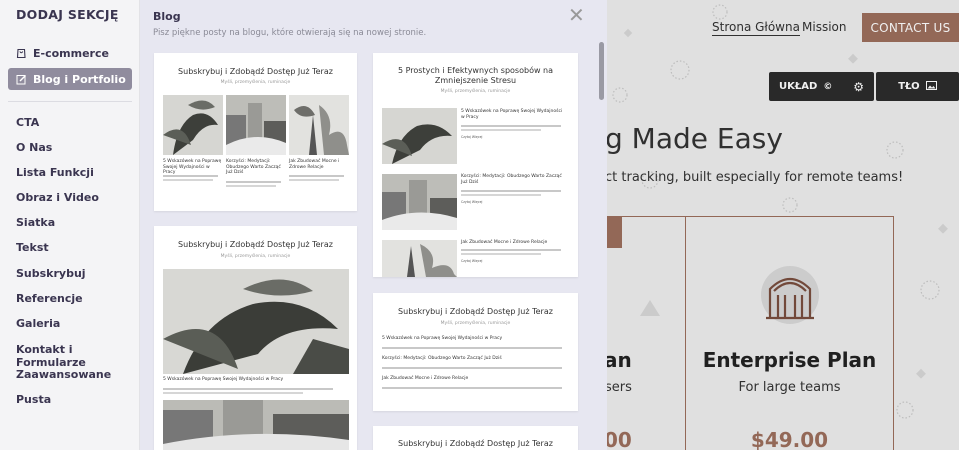 The width and height of the screenshot is (959, 450). I want to click on category-contact-forms: Kontakt i Formularze, so click(77, 356).